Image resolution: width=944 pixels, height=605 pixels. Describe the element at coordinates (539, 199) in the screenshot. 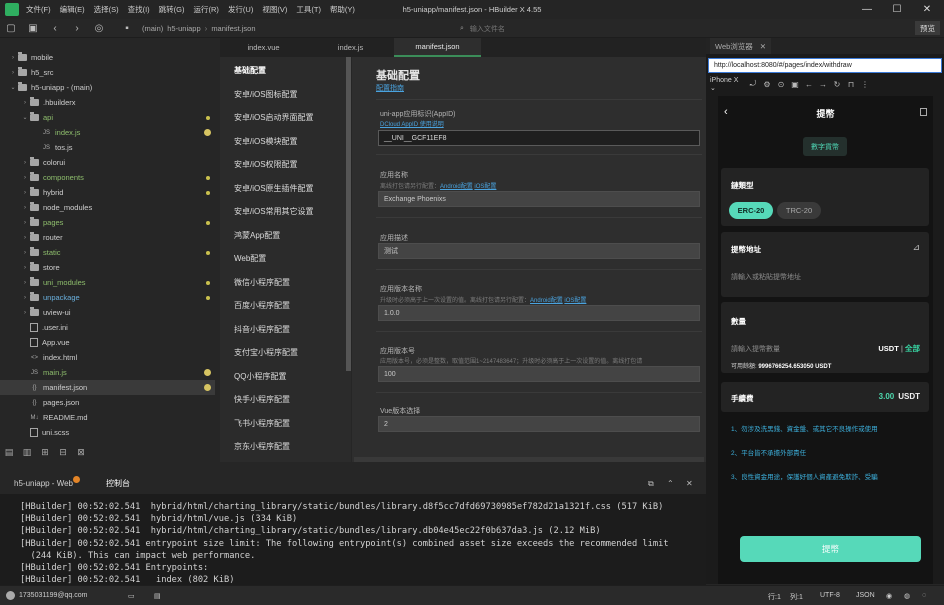

I see `appname-field: Exchange Phoenixs` at that location.